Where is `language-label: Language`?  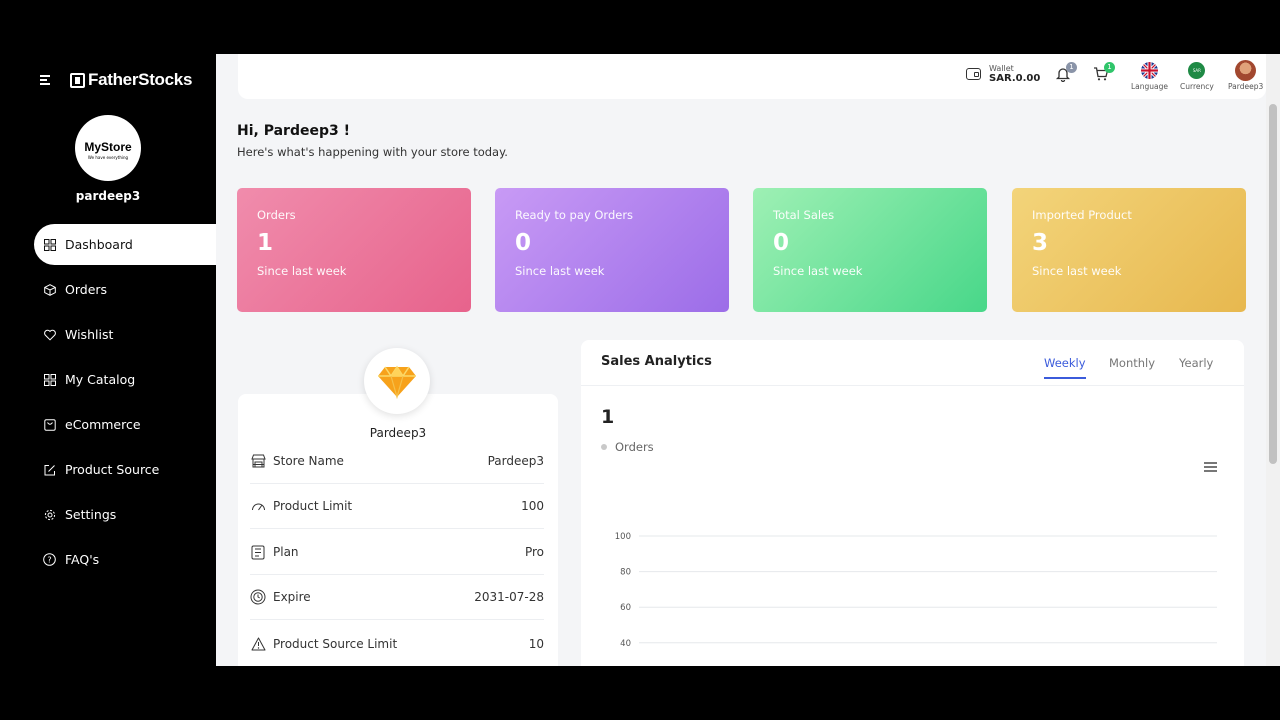 language-label: Language is located at coordinates (1150, 86).